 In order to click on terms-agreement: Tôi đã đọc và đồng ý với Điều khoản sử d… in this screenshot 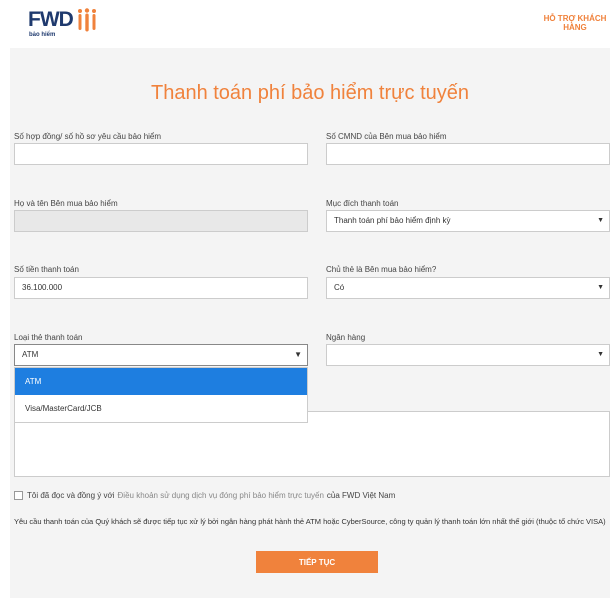, I will do `click(204, 495)`.